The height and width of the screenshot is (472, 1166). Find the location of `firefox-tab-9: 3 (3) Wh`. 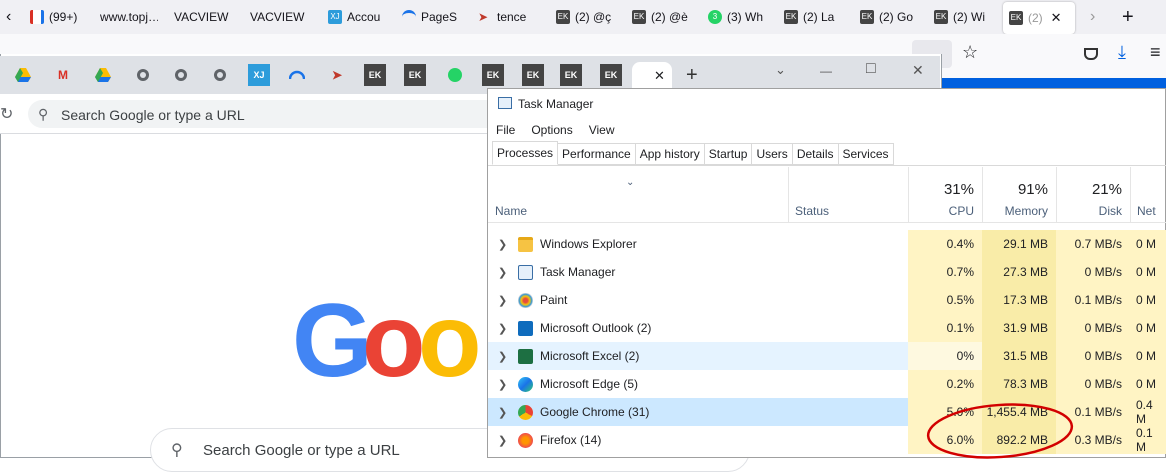

firefox-tab-9: 3 (3) Wh is located at coordinates (741, 17).